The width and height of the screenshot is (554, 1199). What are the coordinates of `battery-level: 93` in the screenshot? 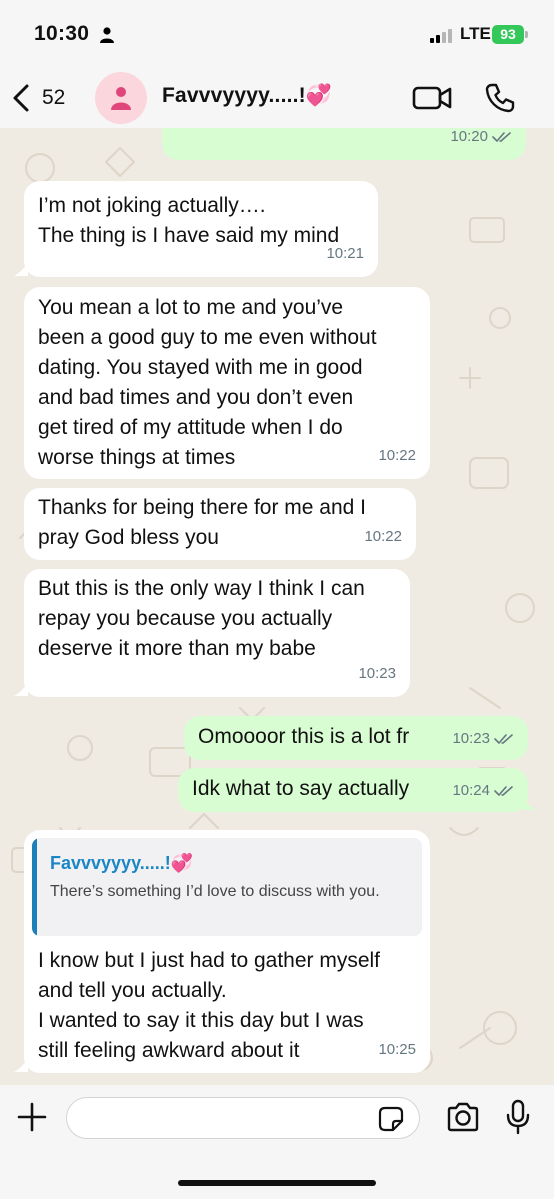 It's located at (508, 34).